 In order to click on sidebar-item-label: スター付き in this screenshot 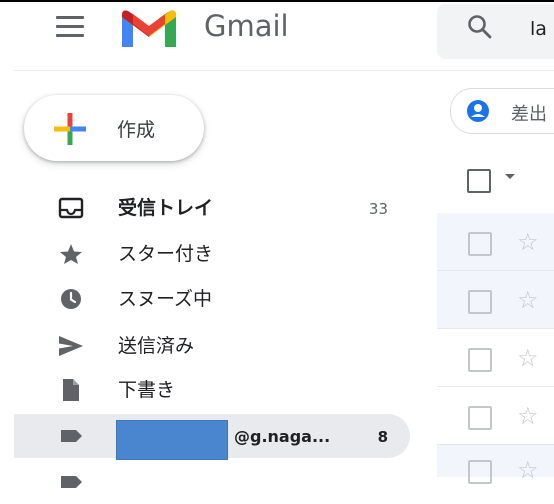, I will do `click(166, 254)`.